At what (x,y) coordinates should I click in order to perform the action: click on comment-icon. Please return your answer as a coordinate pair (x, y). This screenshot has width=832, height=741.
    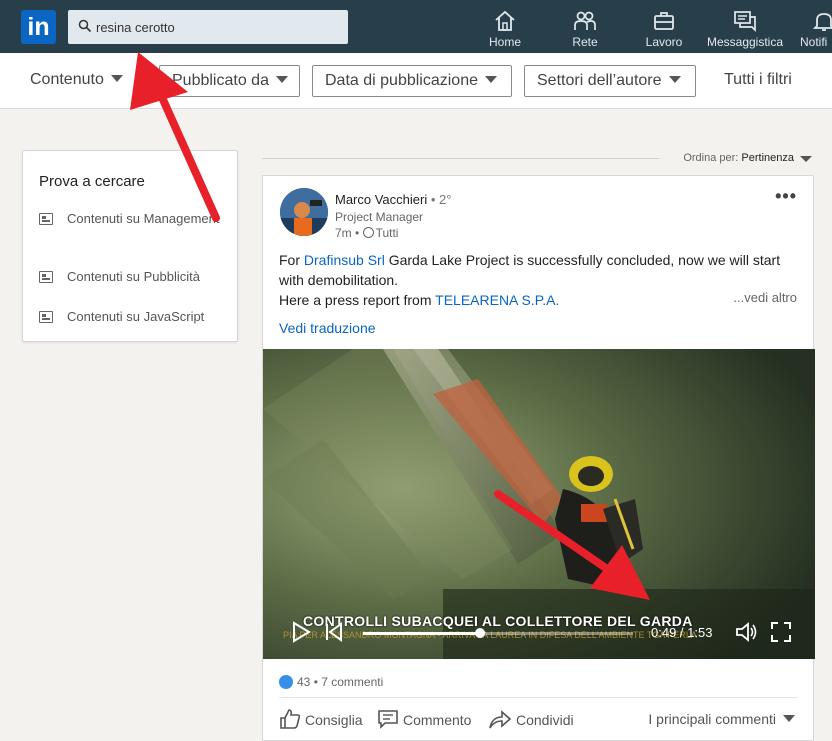
    Looking at the image, I should click on (388, 719).